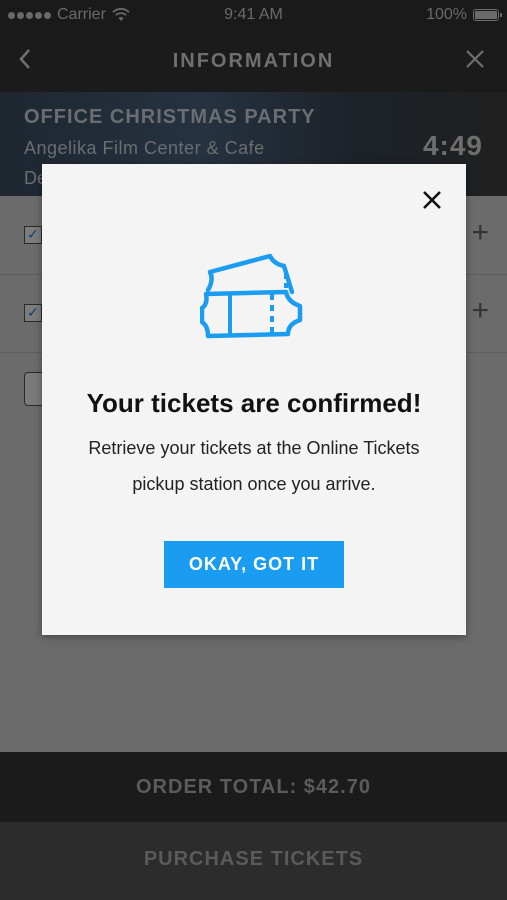 The width and height of the screenshot is (507, 900). I want to click on battery-icon, so click(487, 15).